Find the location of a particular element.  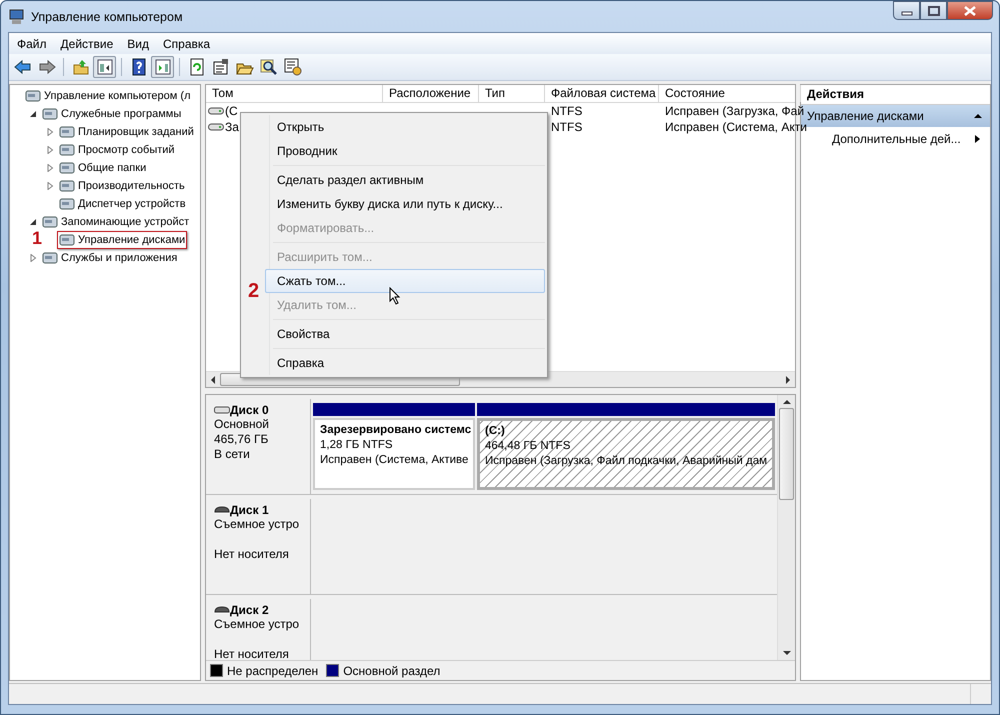

menu-item: Сделать раздел активным is located at coordinates (394, 180).